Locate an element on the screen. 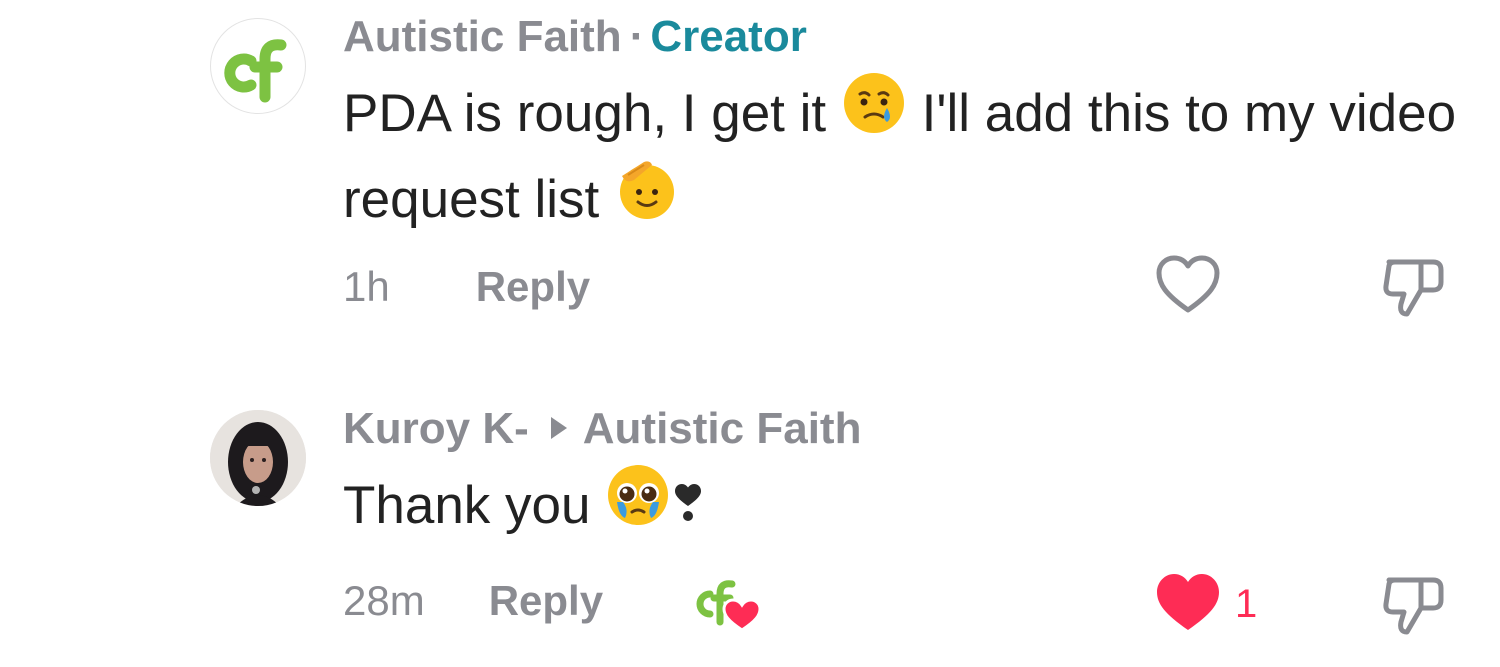 This screenshot has height=667, width=1500. heart-outline-icon is located at coordinates (1188, 284).